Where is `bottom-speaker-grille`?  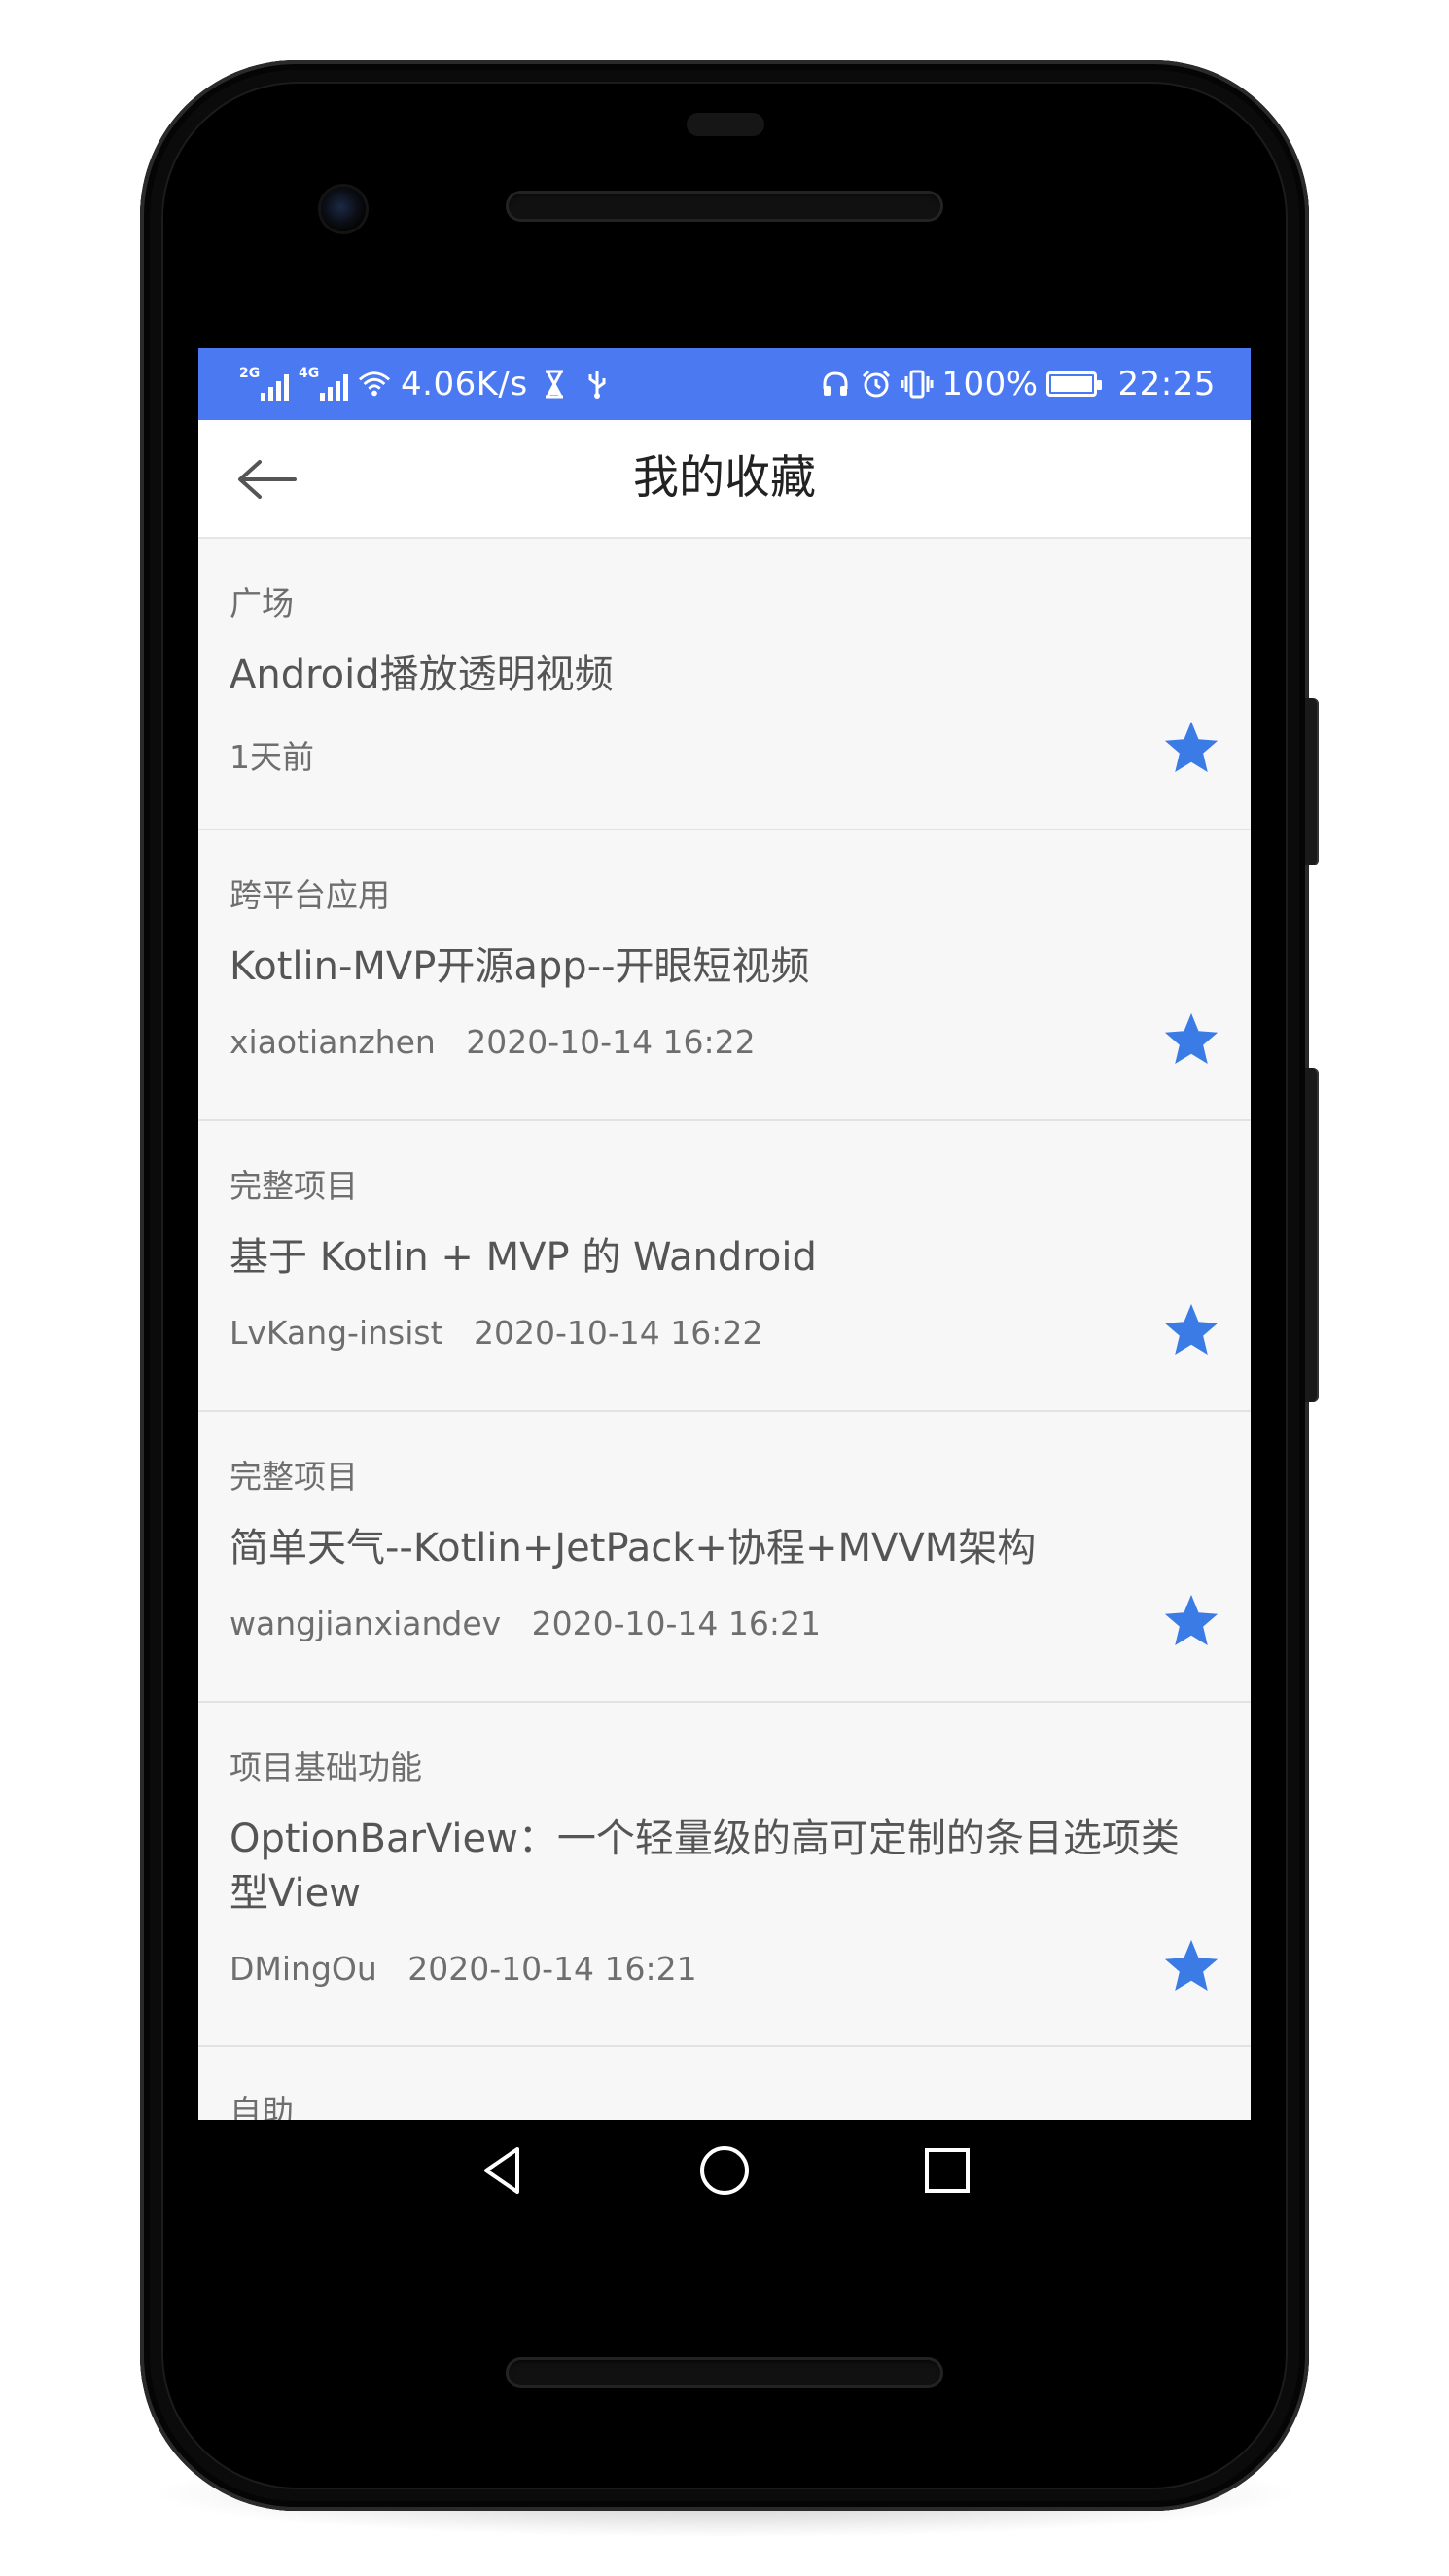 bottom-speaker-grille is located at coordinates (724, 2372).